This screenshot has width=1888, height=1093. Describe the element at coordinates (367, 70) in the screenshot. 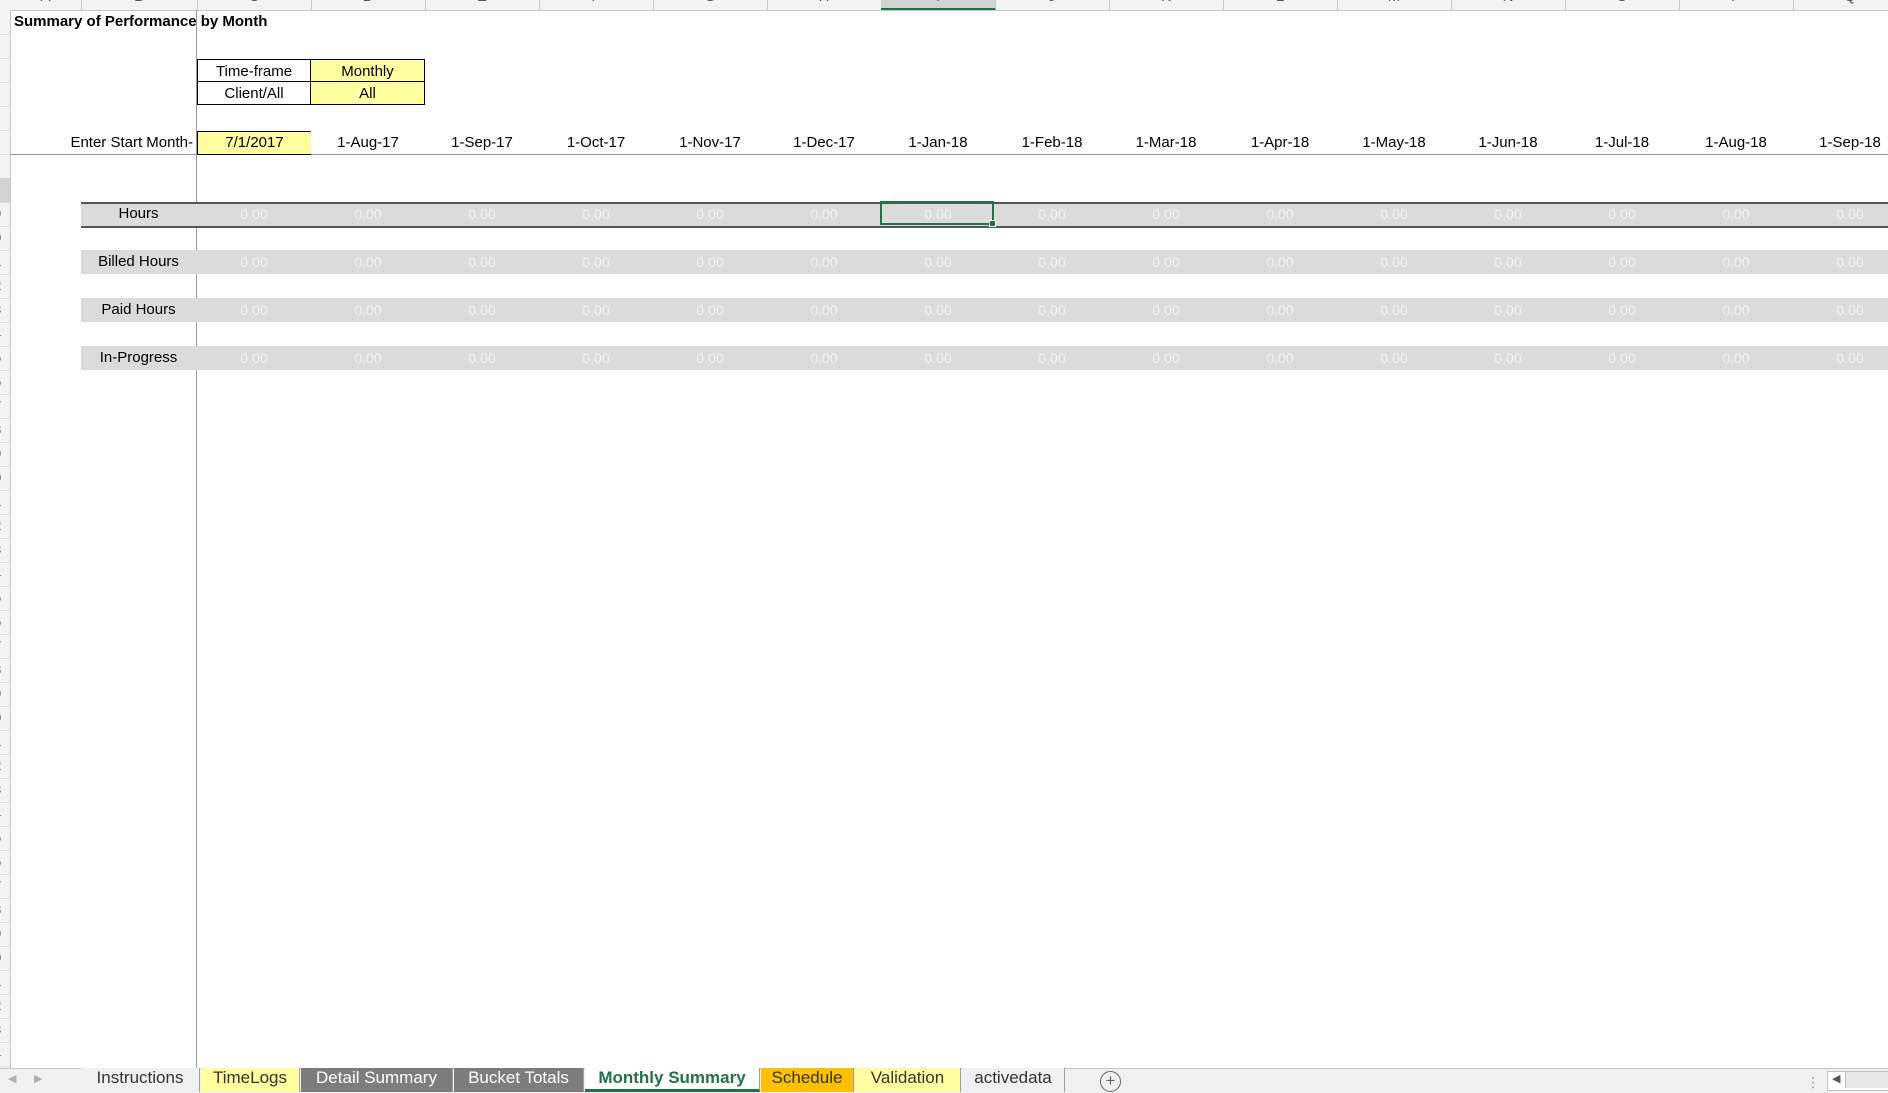

I see `timeframe-value: Monthly` at that location.